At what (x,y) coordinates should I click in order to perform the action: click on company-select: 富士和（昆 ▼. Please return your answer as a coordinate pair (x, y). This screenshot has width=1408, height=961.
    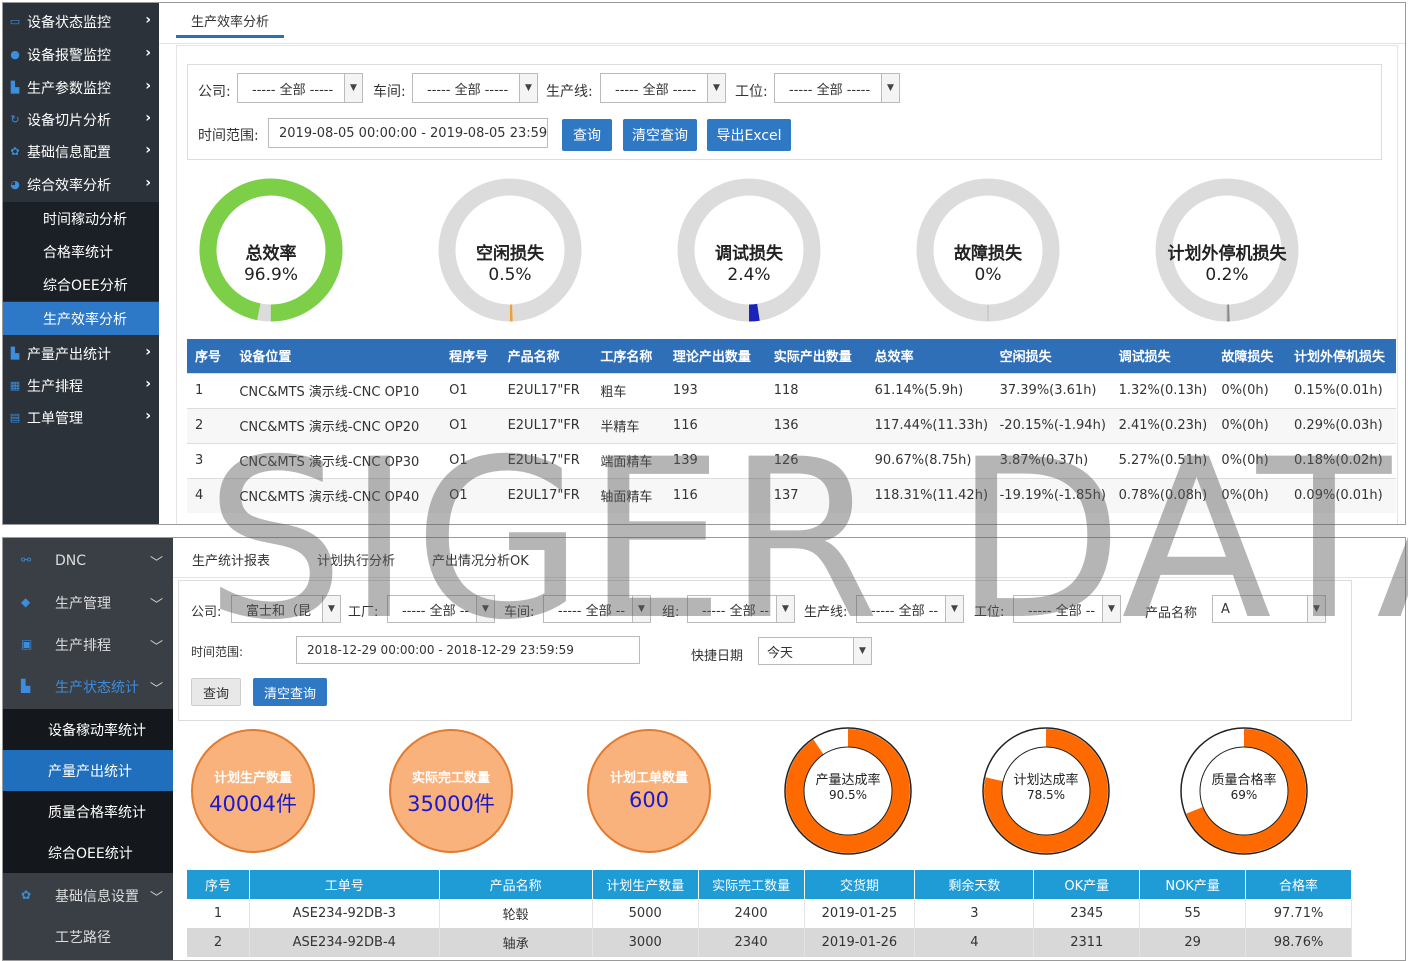
    Looking at the image, I should click on (286, 609).